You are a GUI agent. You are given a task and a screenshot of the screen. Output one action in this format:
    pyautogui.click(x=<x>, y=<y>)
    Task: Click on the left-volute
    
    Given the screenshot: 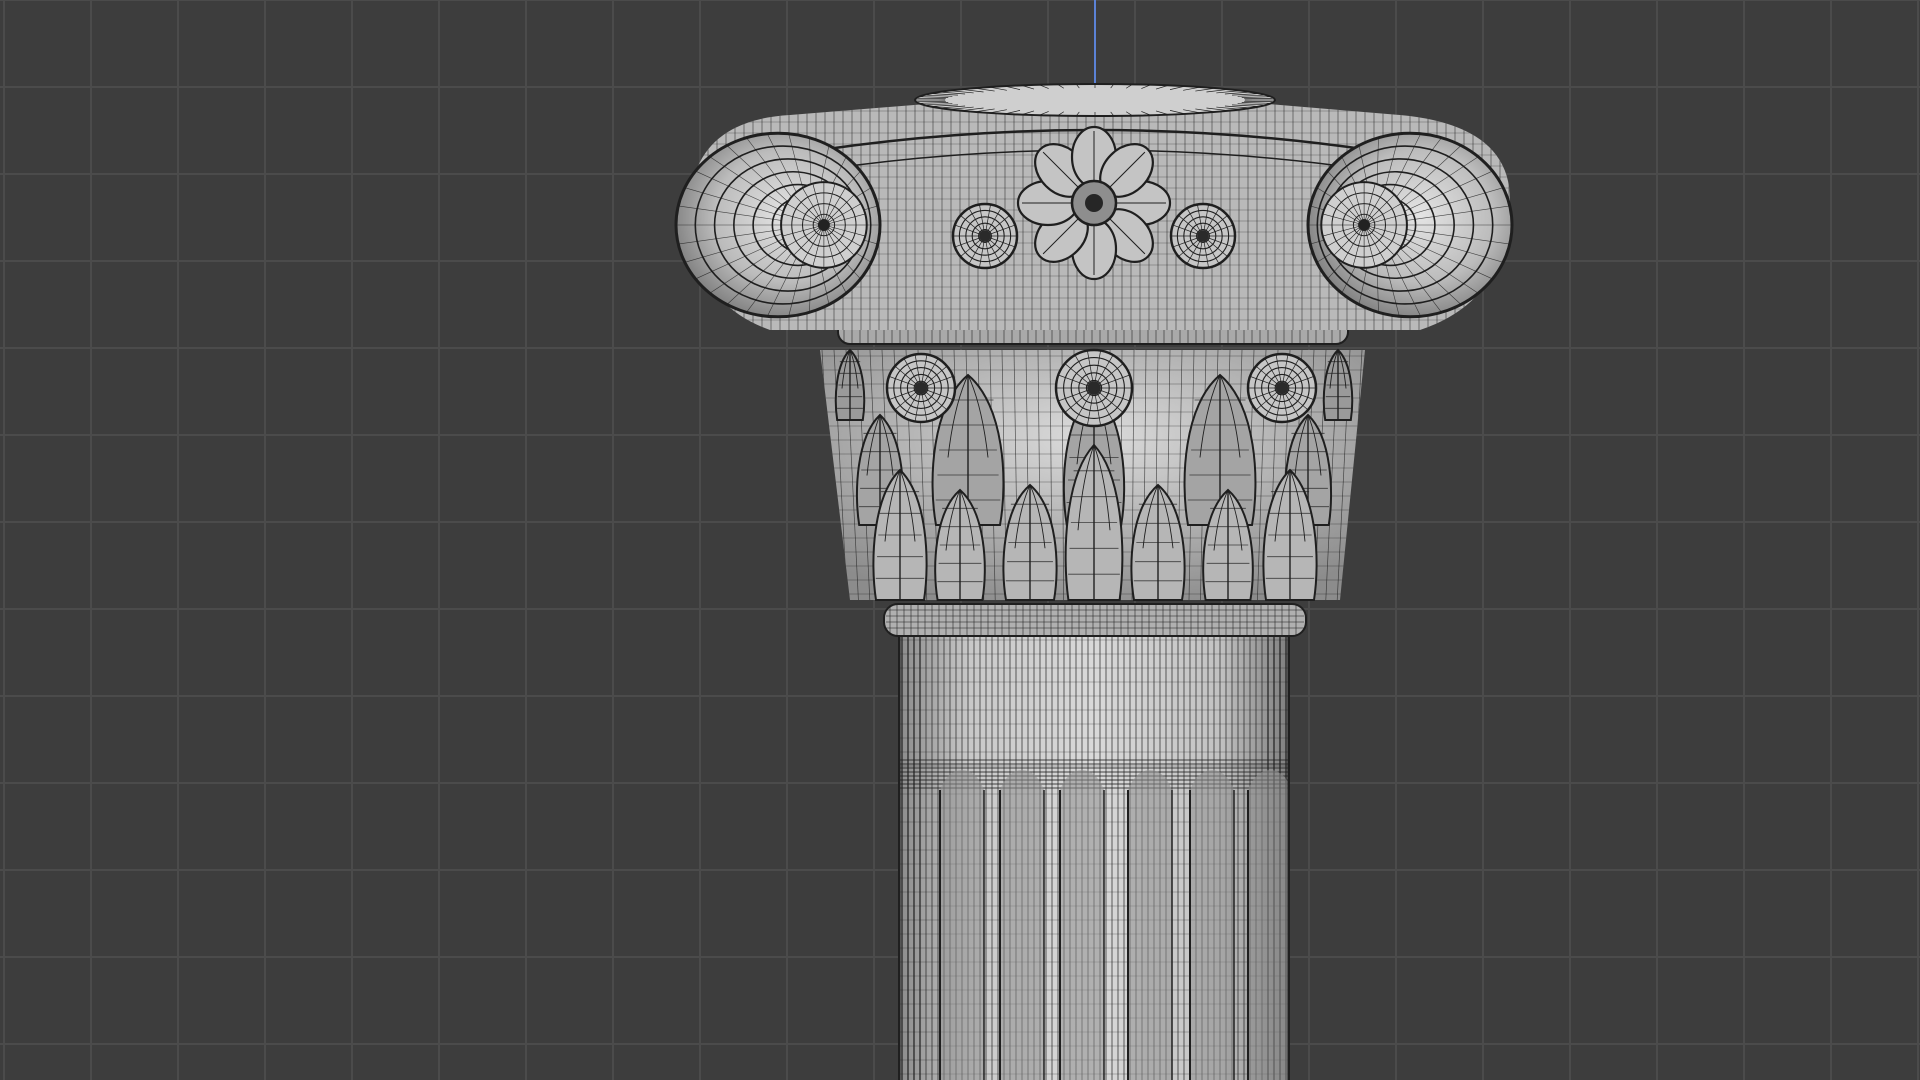 What is the action you would take?
    pyautogui.click(x=778, y=225)
    